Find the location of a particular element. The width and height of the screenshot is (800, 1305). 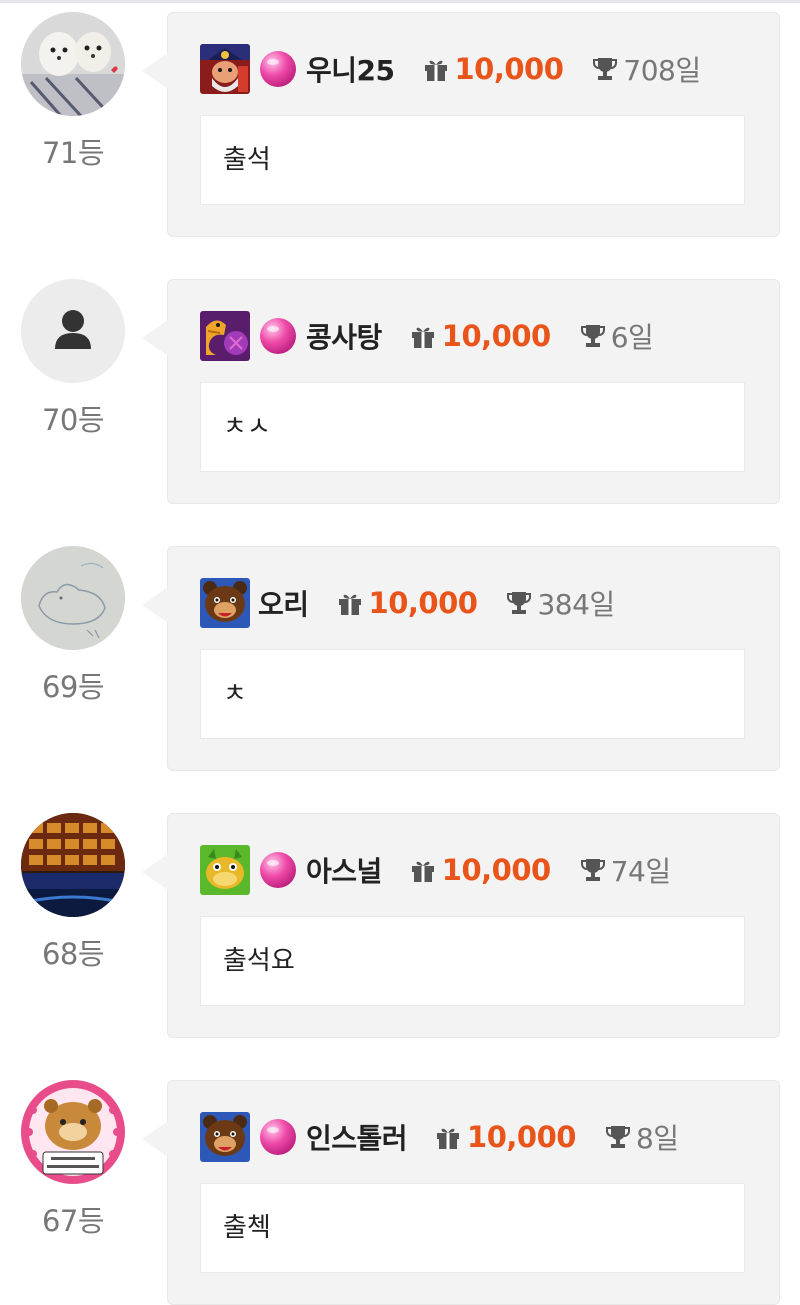

golden-dragon-icon is located at coordinates (225, 336).